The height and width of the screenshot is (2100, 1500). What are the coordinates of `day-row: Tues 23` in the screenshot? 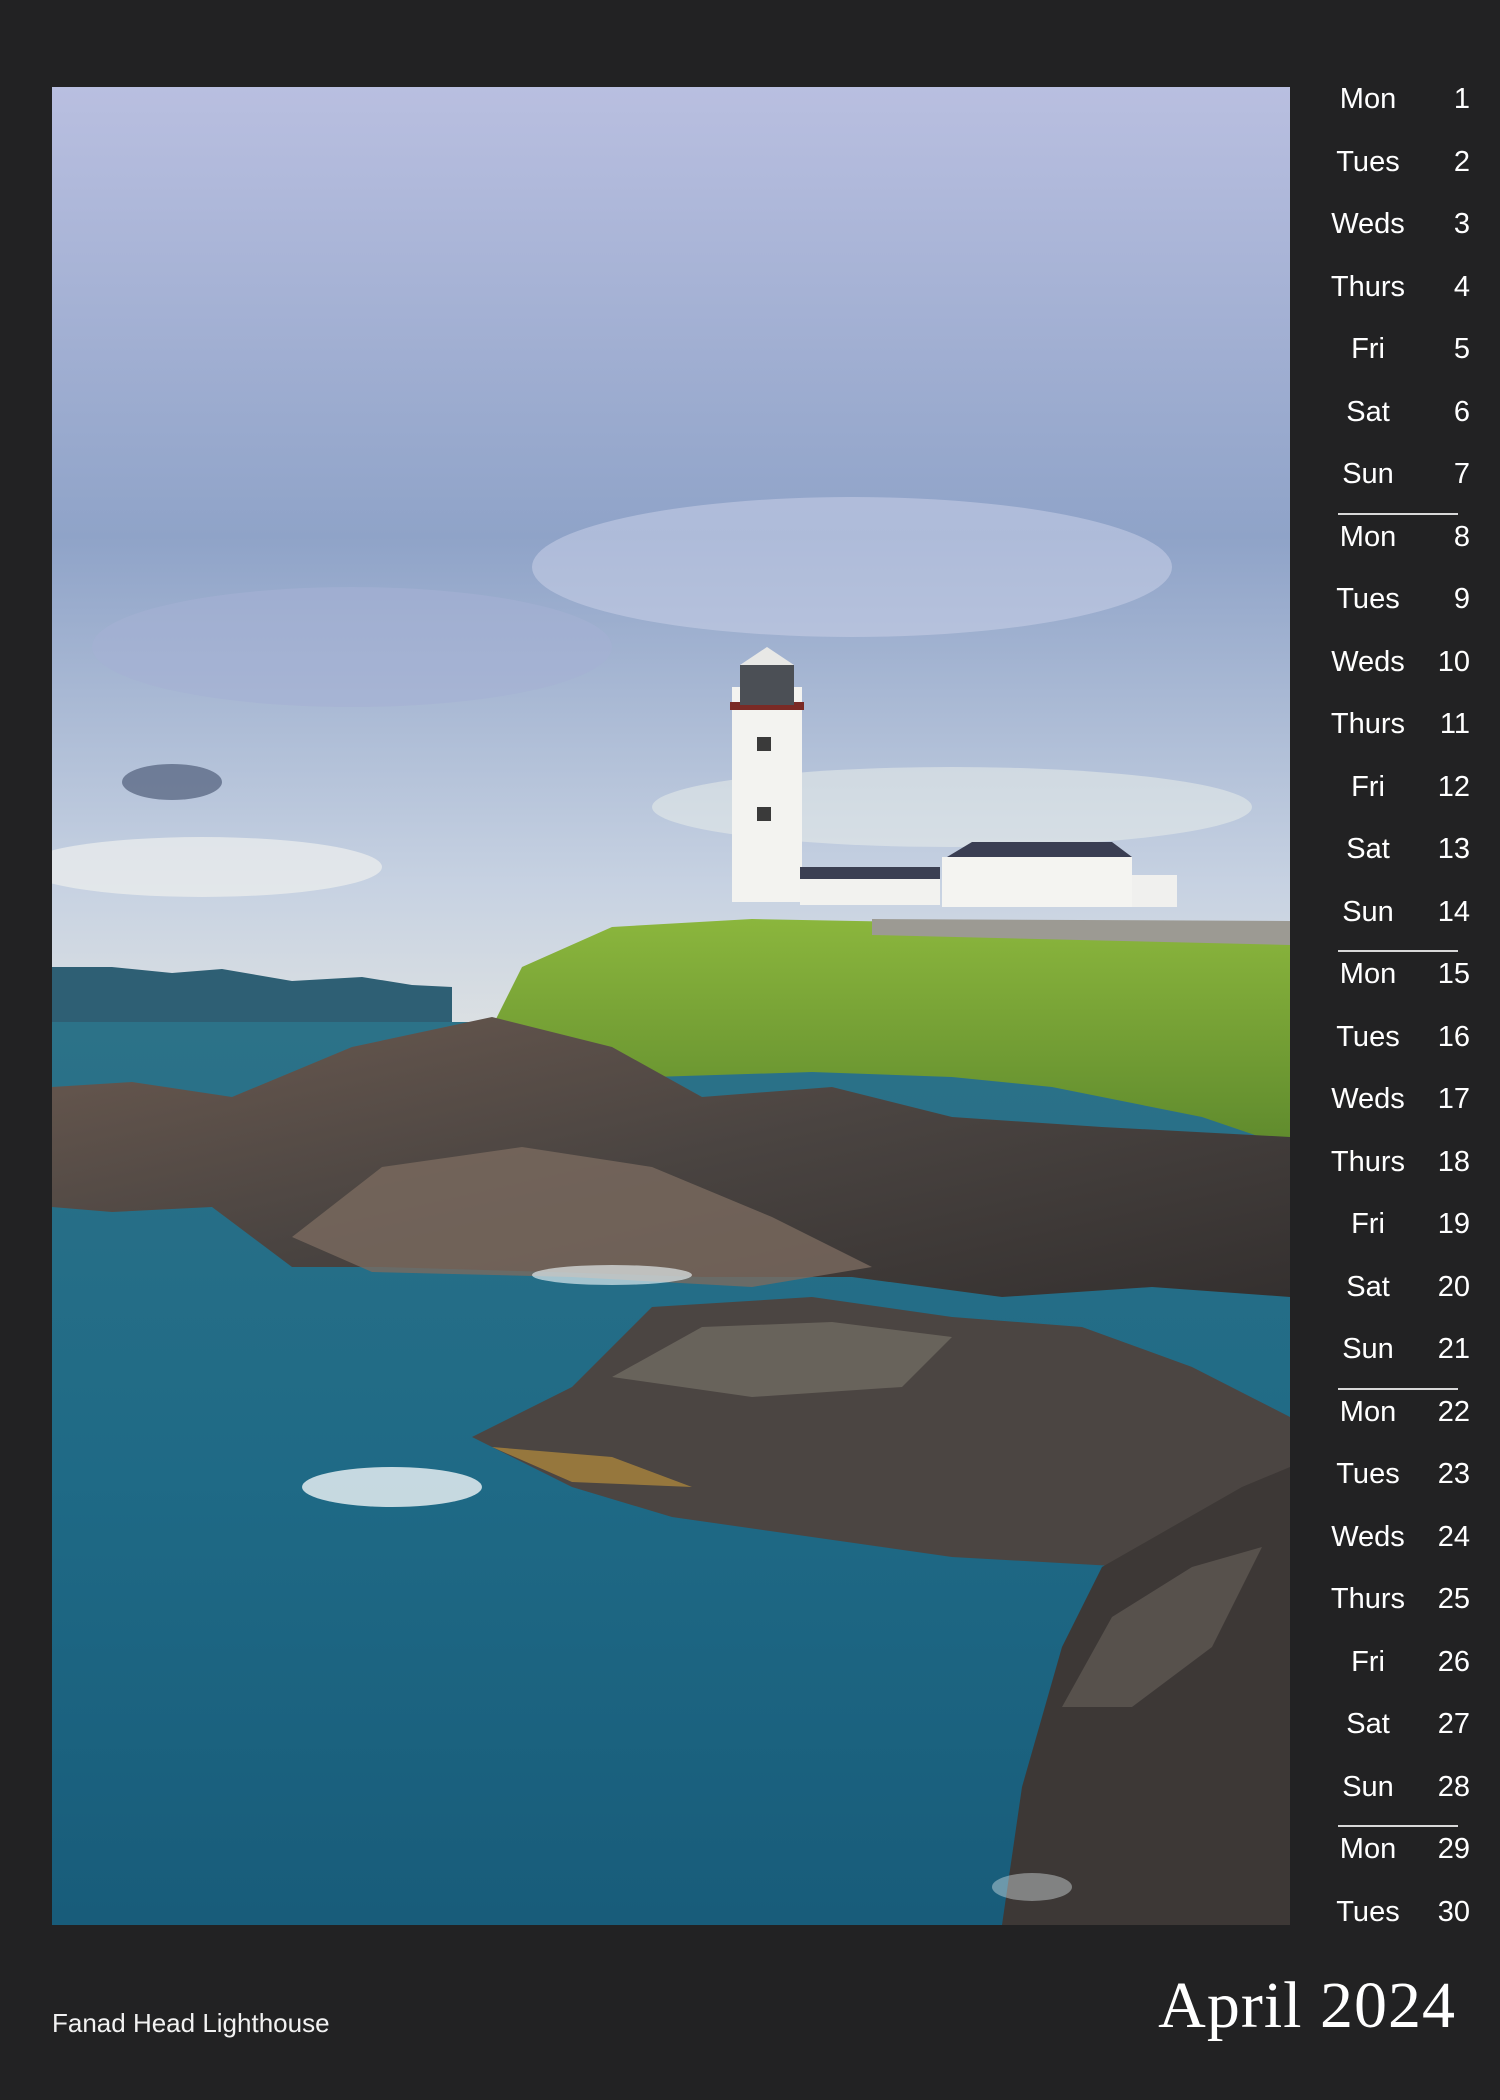 It's located at (1394, 1483).